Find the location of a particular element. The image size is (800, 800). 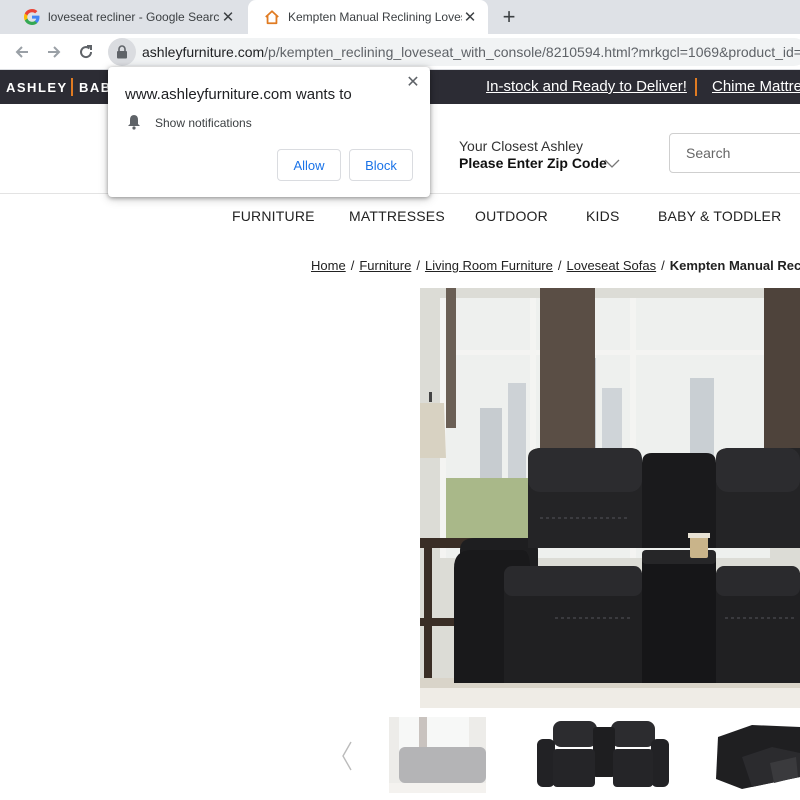

promo-chime-link: Chime Mattre is located at coordinates (756, 86).